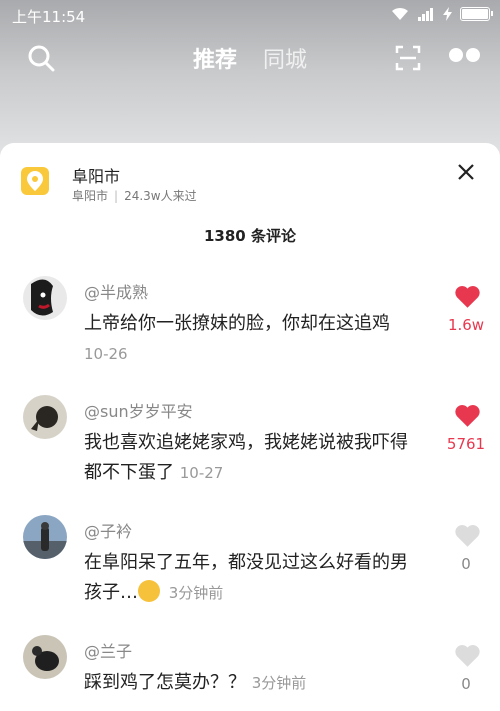 The image size is (500, 711). I want to click on comment-text: 踩到鸡了怎莫办？？ 3分钟前, so click(247, 683).